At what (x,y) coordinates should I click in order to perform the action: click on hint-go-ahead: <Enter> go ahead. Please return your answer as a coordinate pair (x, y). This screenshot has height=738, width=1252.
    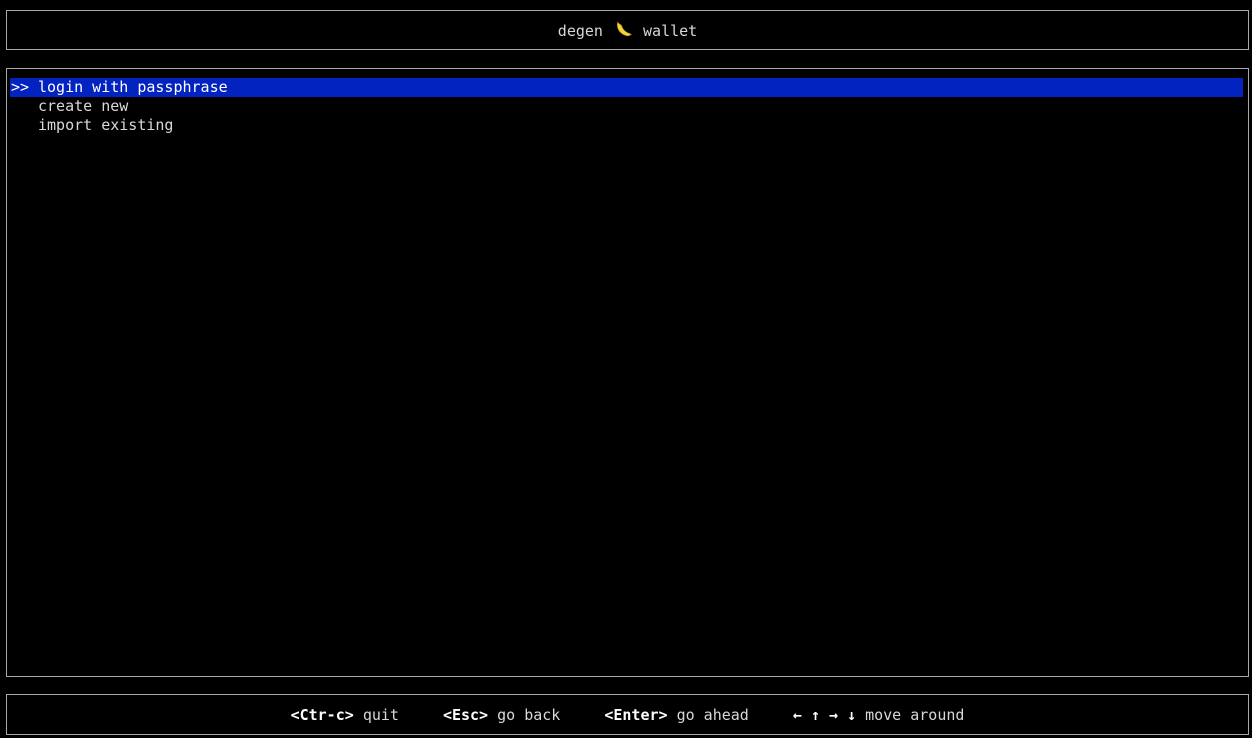
    Looking at the image, I should click on (676, 715).